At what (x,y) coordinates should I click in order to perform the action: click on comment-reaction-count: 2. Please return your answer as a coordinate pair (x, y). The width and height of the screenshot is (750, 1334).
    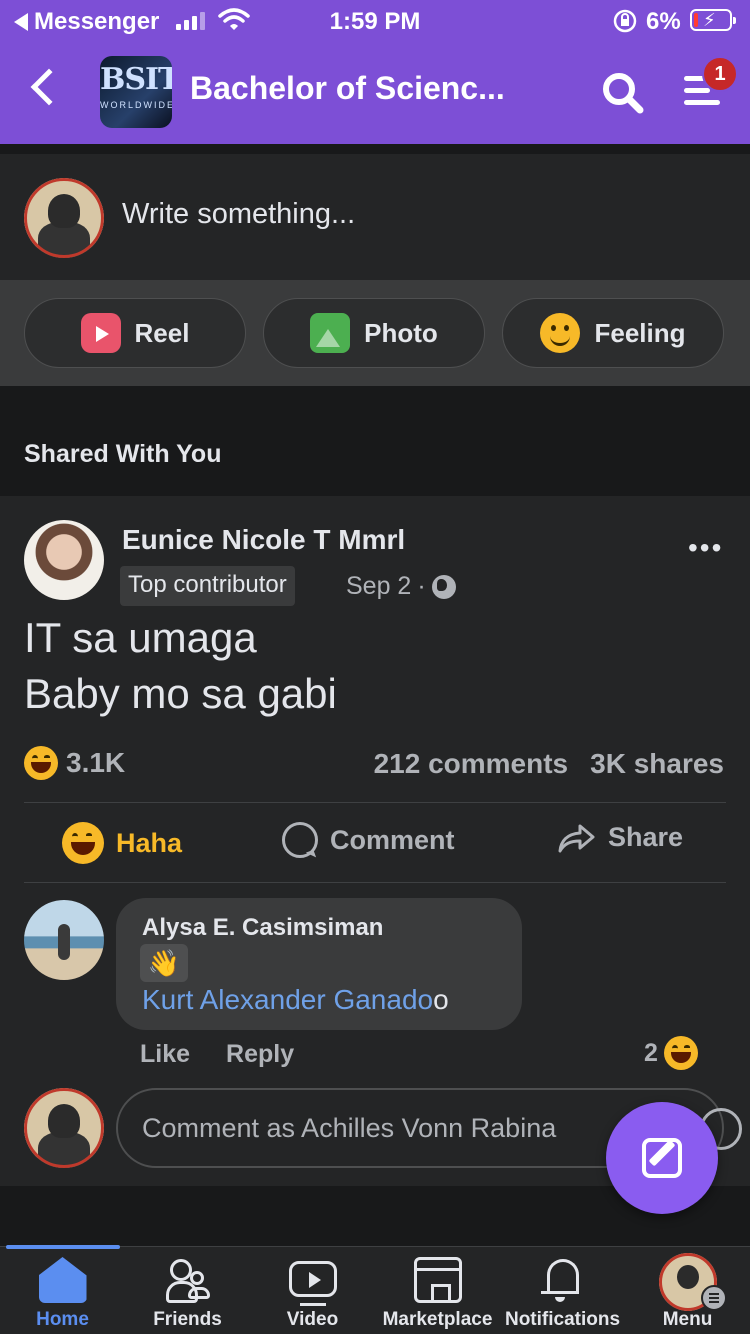
    Looking at the image, I should click on (651, 1052).